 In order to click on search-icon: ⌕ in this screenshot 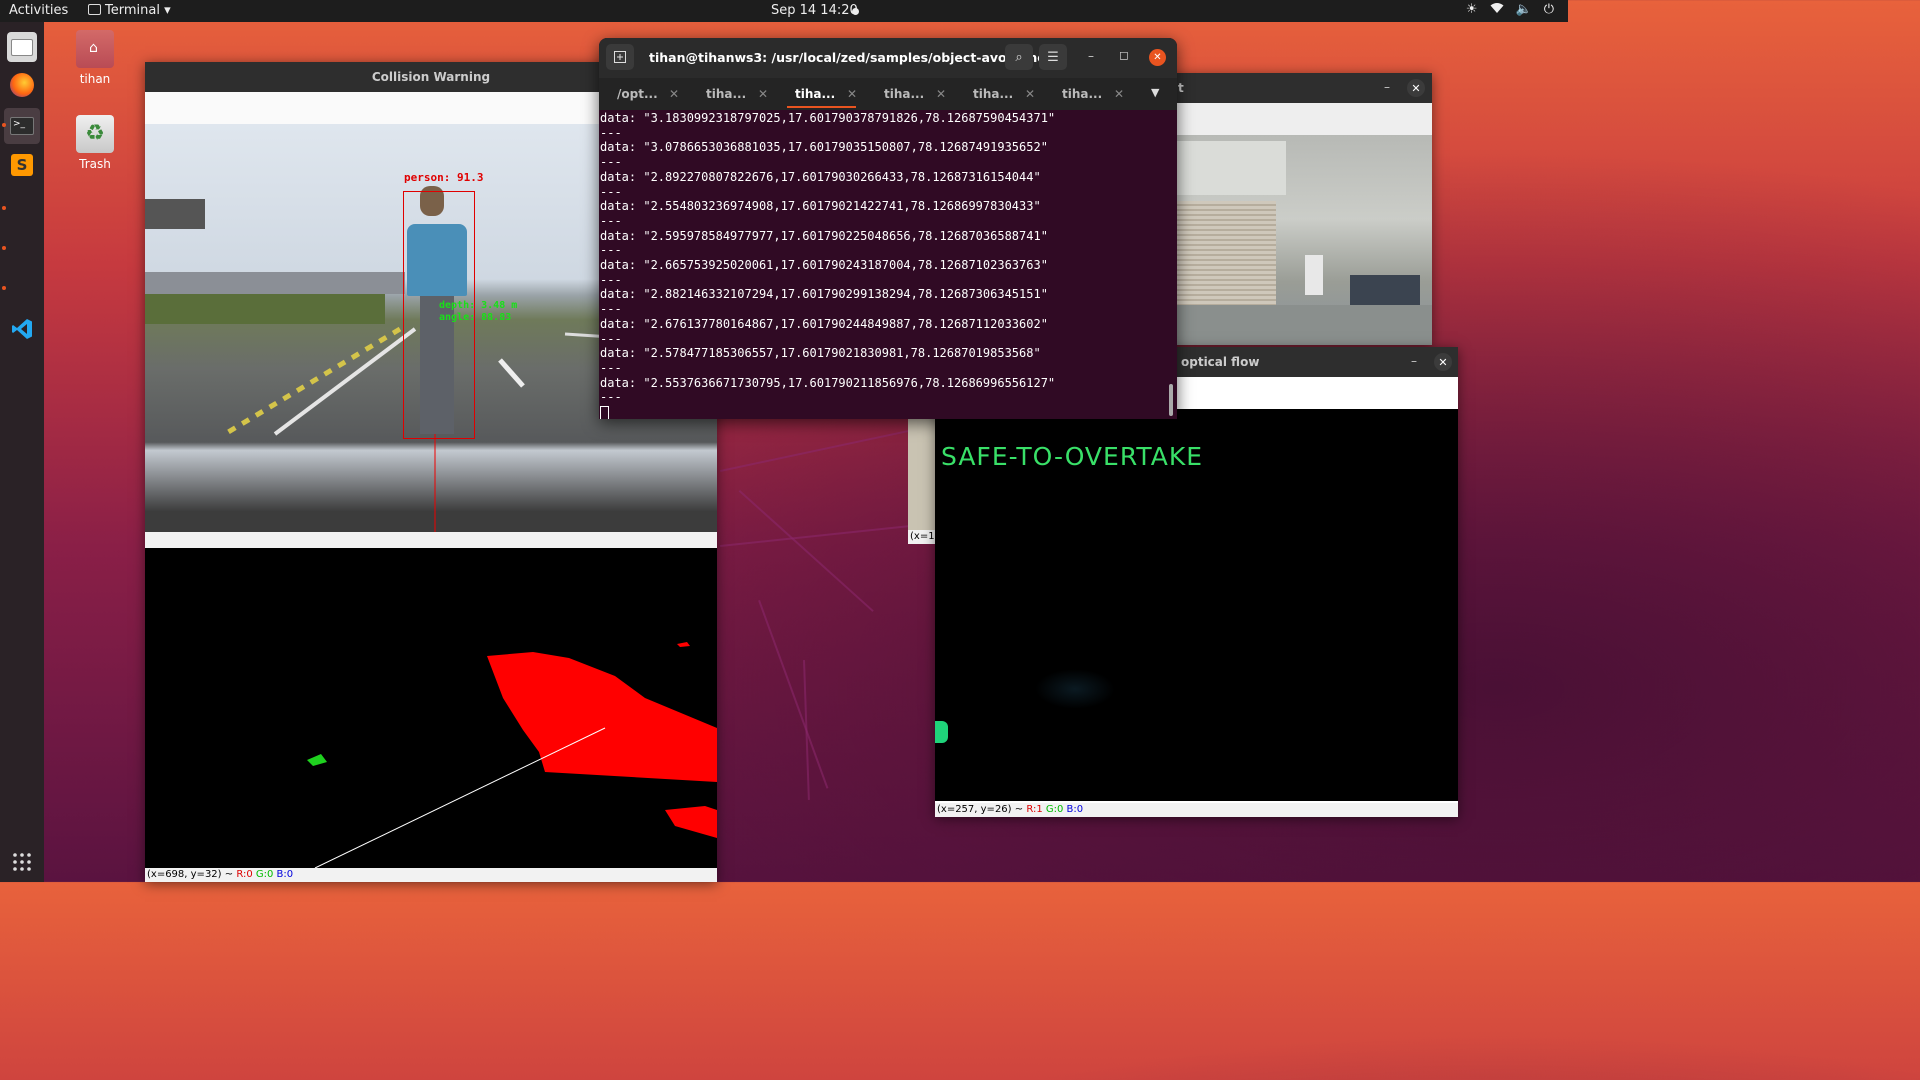, I will do `click(1019, 57)`.